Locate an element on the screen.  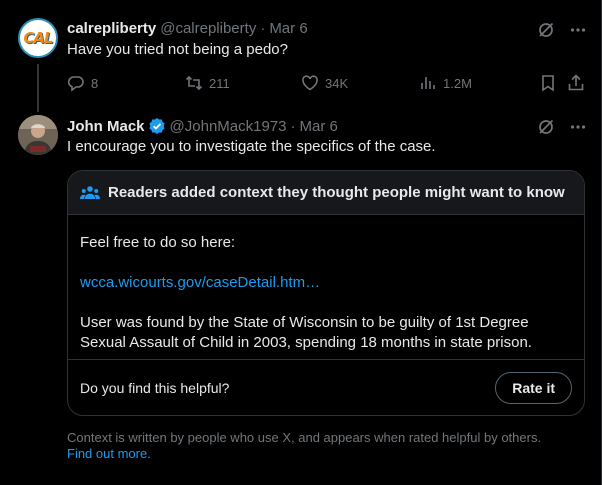
author-handle: @JohnMack1973 is located at coordinates (228, 126).